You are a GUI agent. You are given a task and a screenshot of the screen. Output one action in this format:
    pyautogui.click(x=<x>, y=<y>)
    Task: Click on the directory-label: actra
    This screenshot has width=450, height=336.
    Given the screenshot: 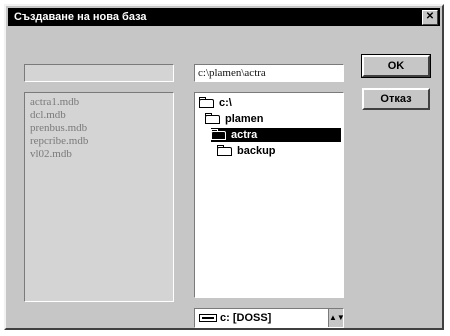 What is the action you would take?
    pyautogui.click(x=244, y=135)
    